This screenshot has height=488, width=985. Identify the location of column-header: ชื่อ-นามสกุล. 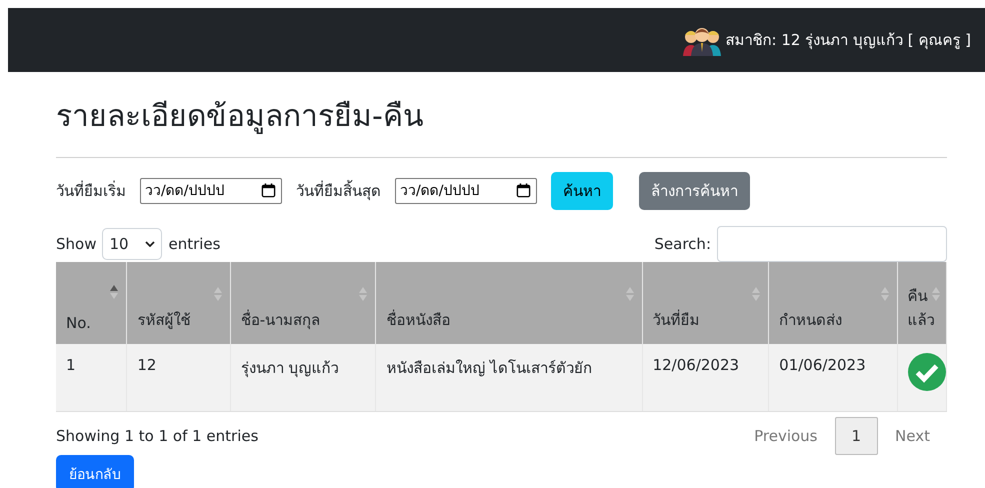
(303, 303).